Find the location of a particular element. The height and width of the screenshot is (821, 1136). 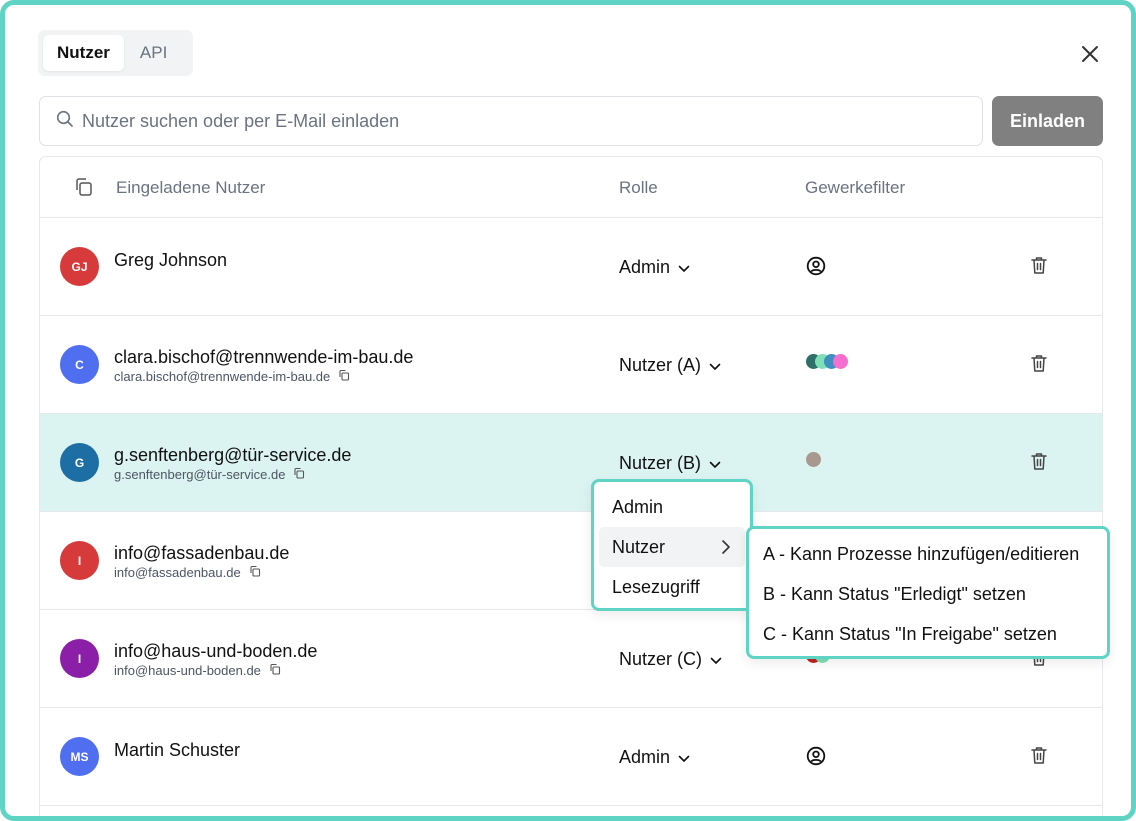

menu-item-admin: Admin is located at coordinates (672, 507).